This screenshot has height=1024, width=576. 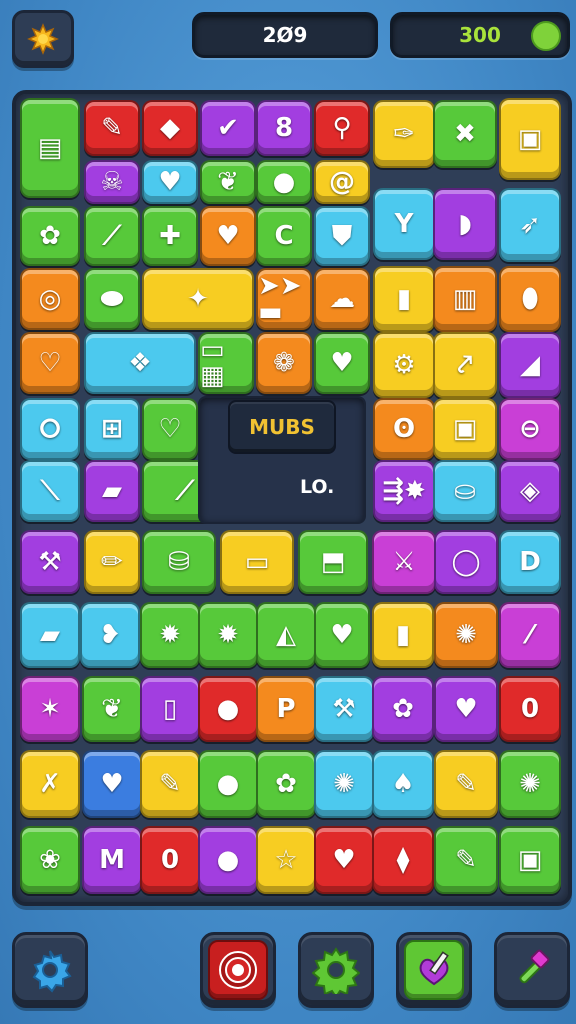 What do you see at coordinates (404, 491) in the screenshot?
I see `tile-arrow-spark: ⇶✸` at bounding box center [404, 491].